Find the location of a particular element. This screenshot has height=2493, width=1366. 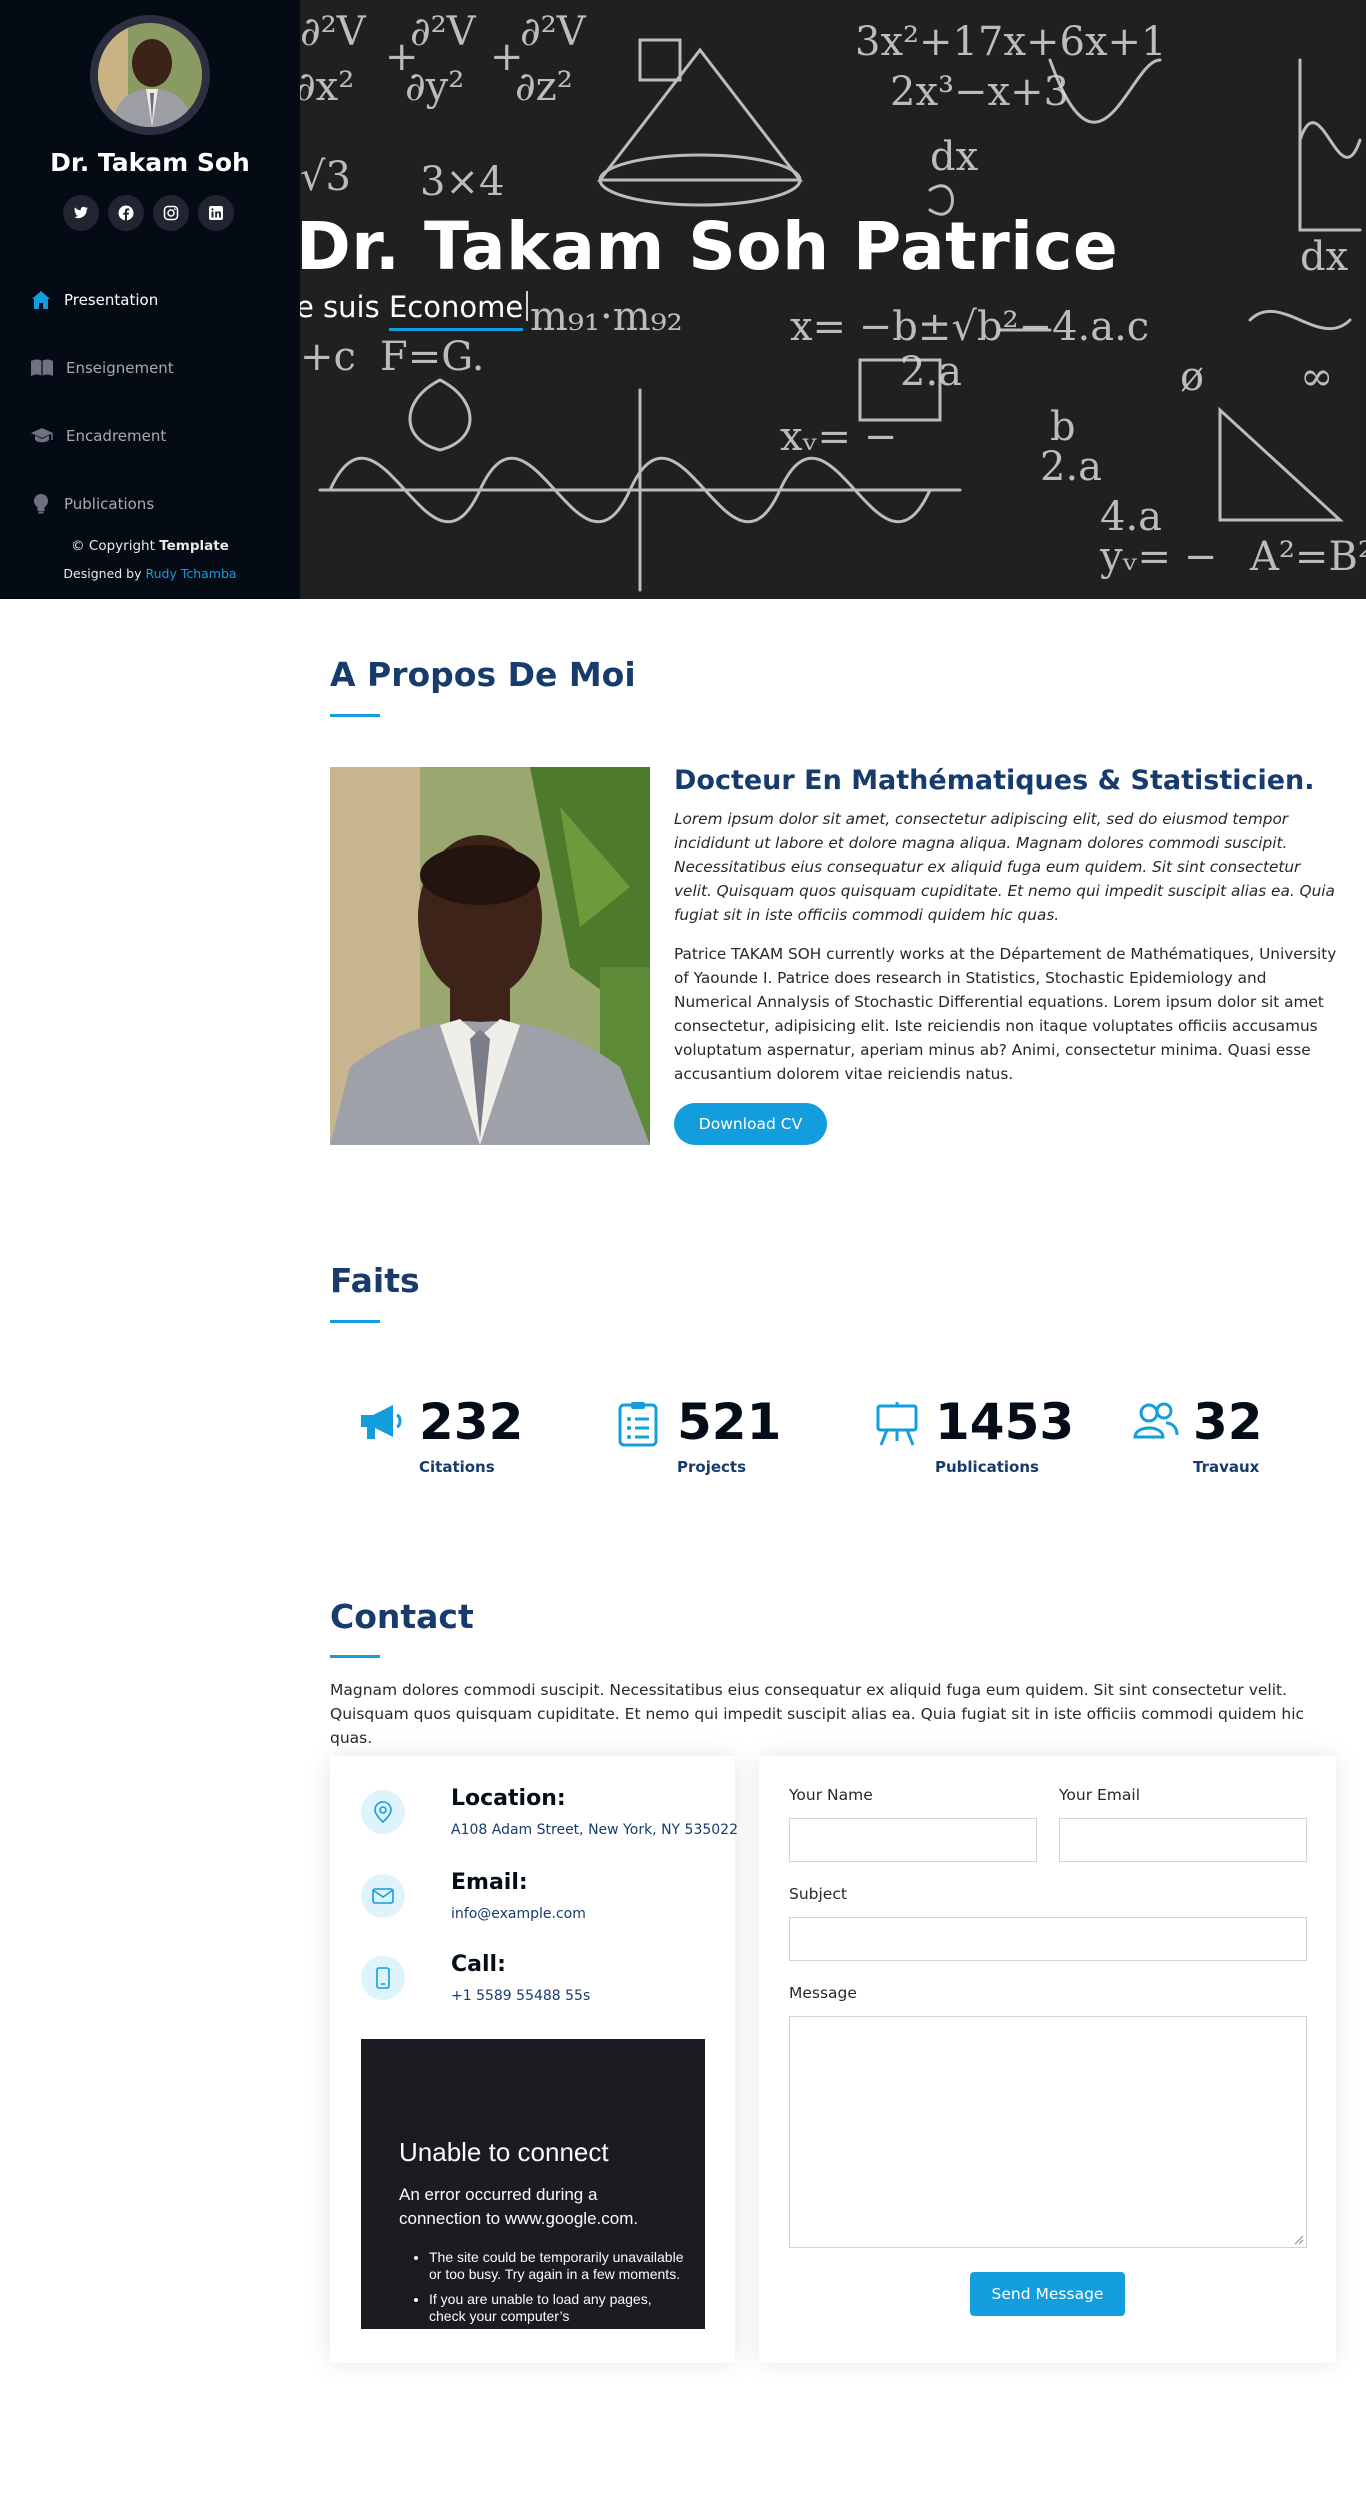

profile-name: Dr. Takam Soh is located at coordinates (150, 162).